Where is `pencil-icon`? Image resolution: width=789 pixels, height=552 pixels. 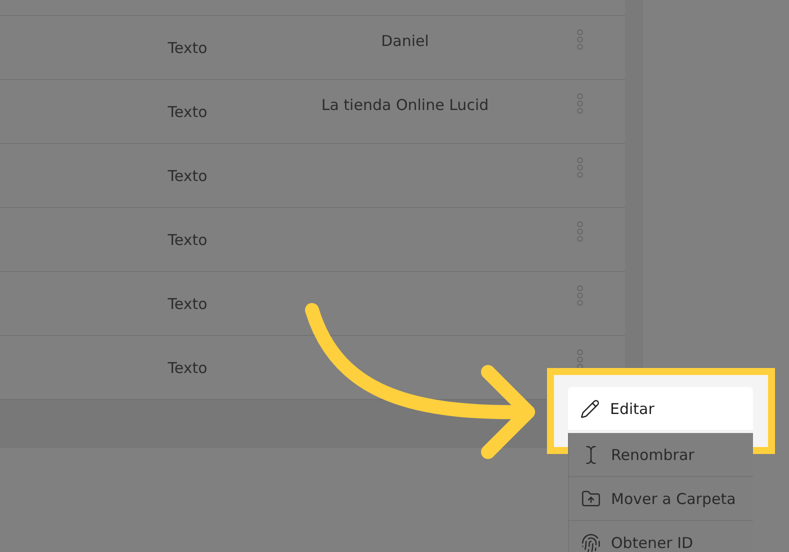 pencil-icon is located at coordinates (590, 408).